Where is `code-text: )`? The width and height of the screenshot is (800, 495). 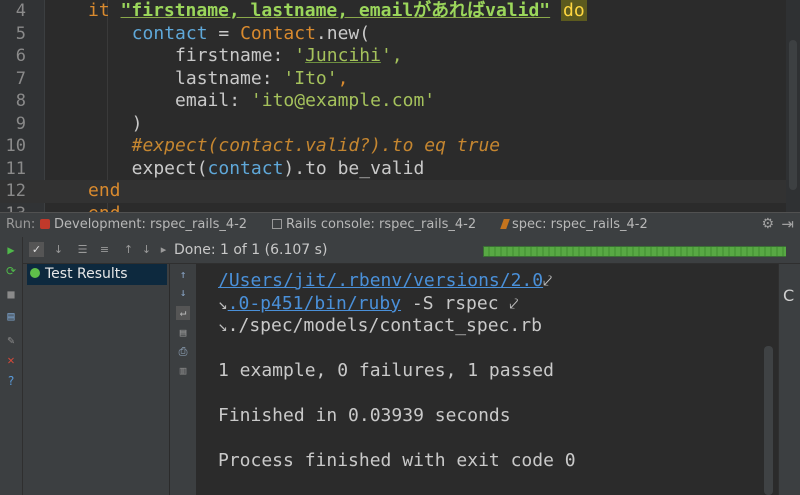 code-text: ) is located at coordinates (126, 124).